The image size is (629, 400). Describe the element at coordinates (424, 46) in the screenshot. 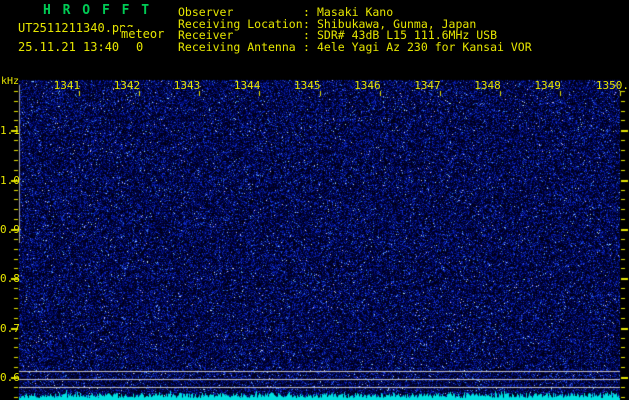

I see `info-value: 4ele Yagi Az 230 for Kansai VOR` at that location.